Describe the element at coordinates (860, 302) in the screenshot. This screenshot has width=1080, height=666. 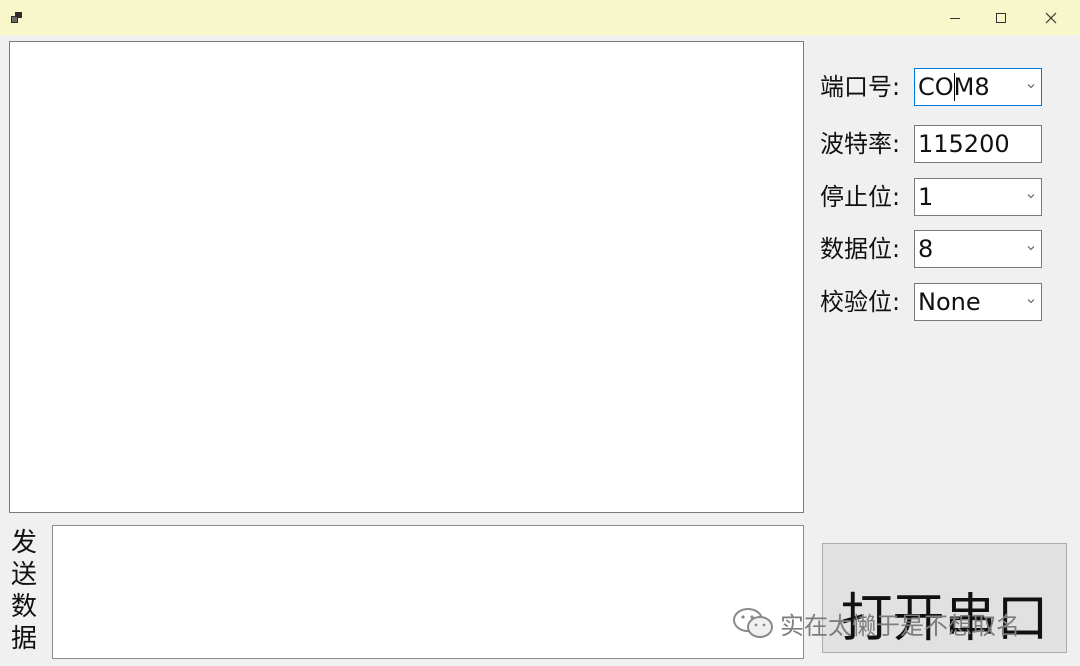
I see `parity-label: 校验位:` at that location.